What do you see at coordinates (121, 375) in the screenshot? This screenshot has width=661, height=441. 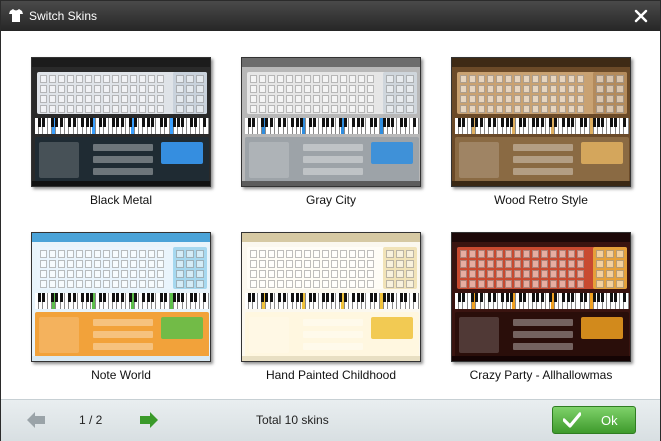 I see `skin-label: Note World` at bounding box center [121, 375].